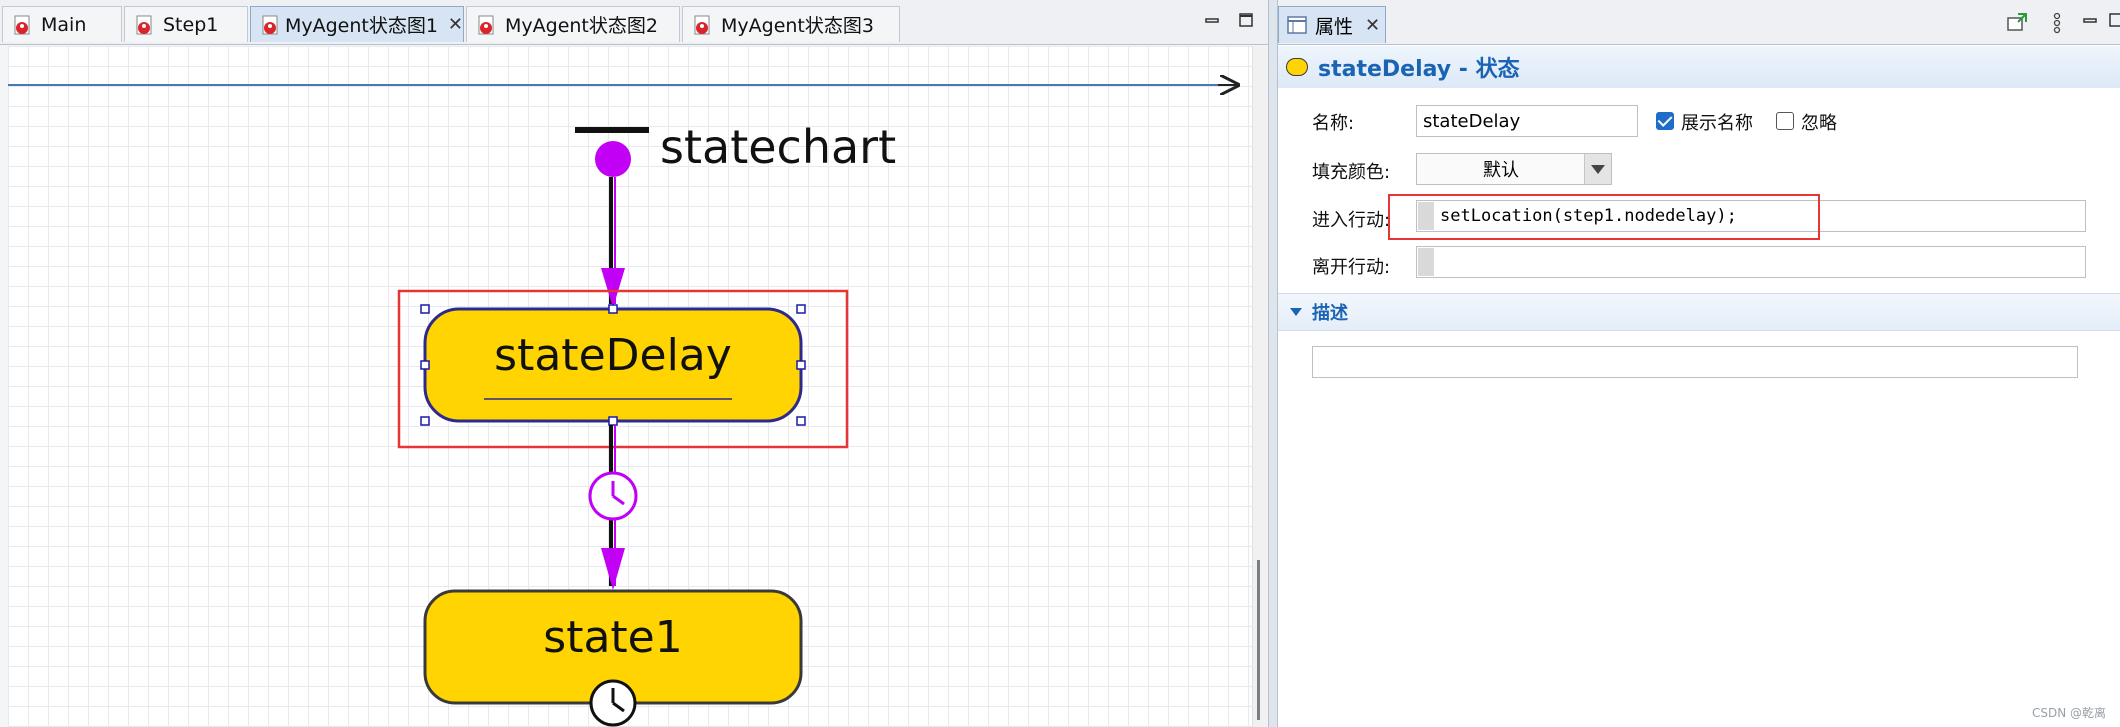 The height and width of the screenshot is (727, 2120). What do you see at coordinates (1351, 172) in the screenshot?
I see `fill-color-label: 填充颜色:` at bounding box center [1351, 172].